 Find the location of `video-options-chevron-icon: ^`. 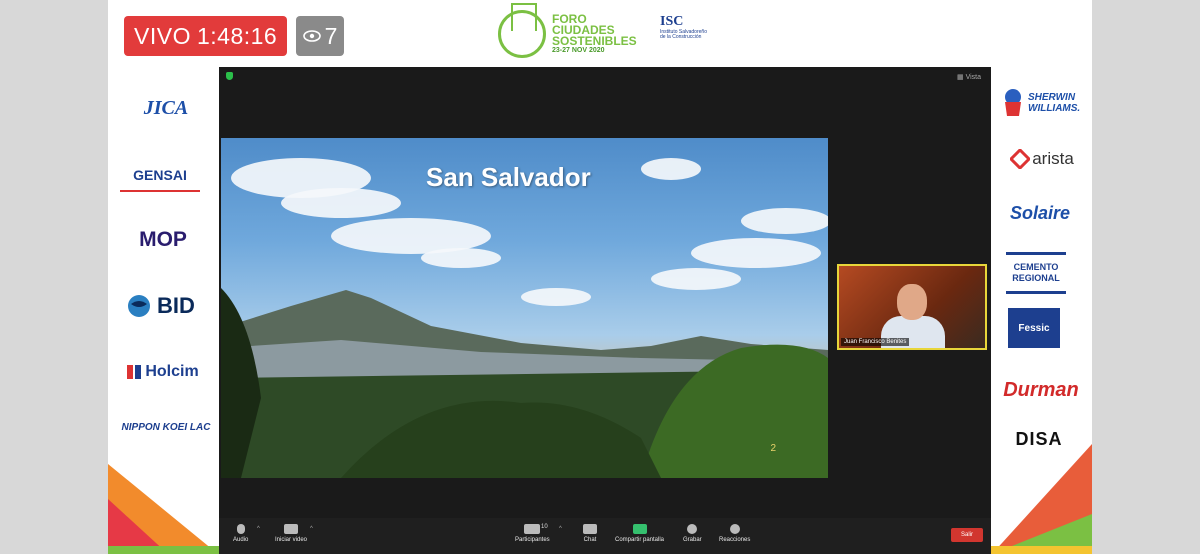

video-options-chevron-icon: ^ is located at coordinates (311, 529).